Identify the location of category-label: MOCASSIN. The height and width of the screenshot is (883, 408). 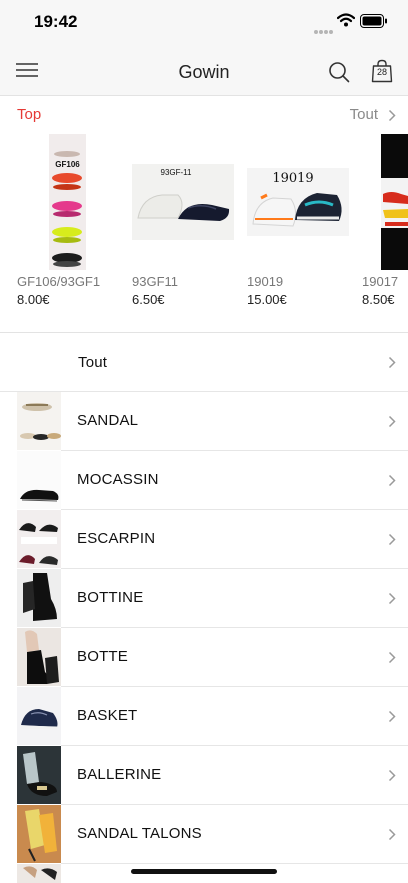
(118, 479).